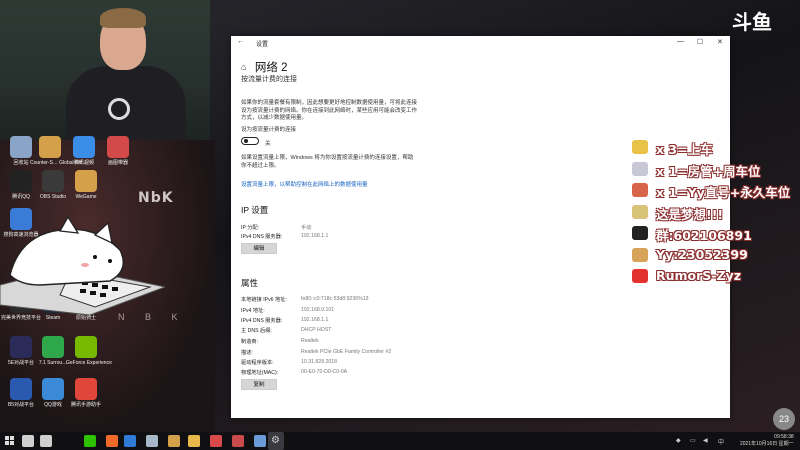  Describe the element at coordinates (315, 236) in the screenshot. I see `ip-row-value: 192.168.1.1` at that location.